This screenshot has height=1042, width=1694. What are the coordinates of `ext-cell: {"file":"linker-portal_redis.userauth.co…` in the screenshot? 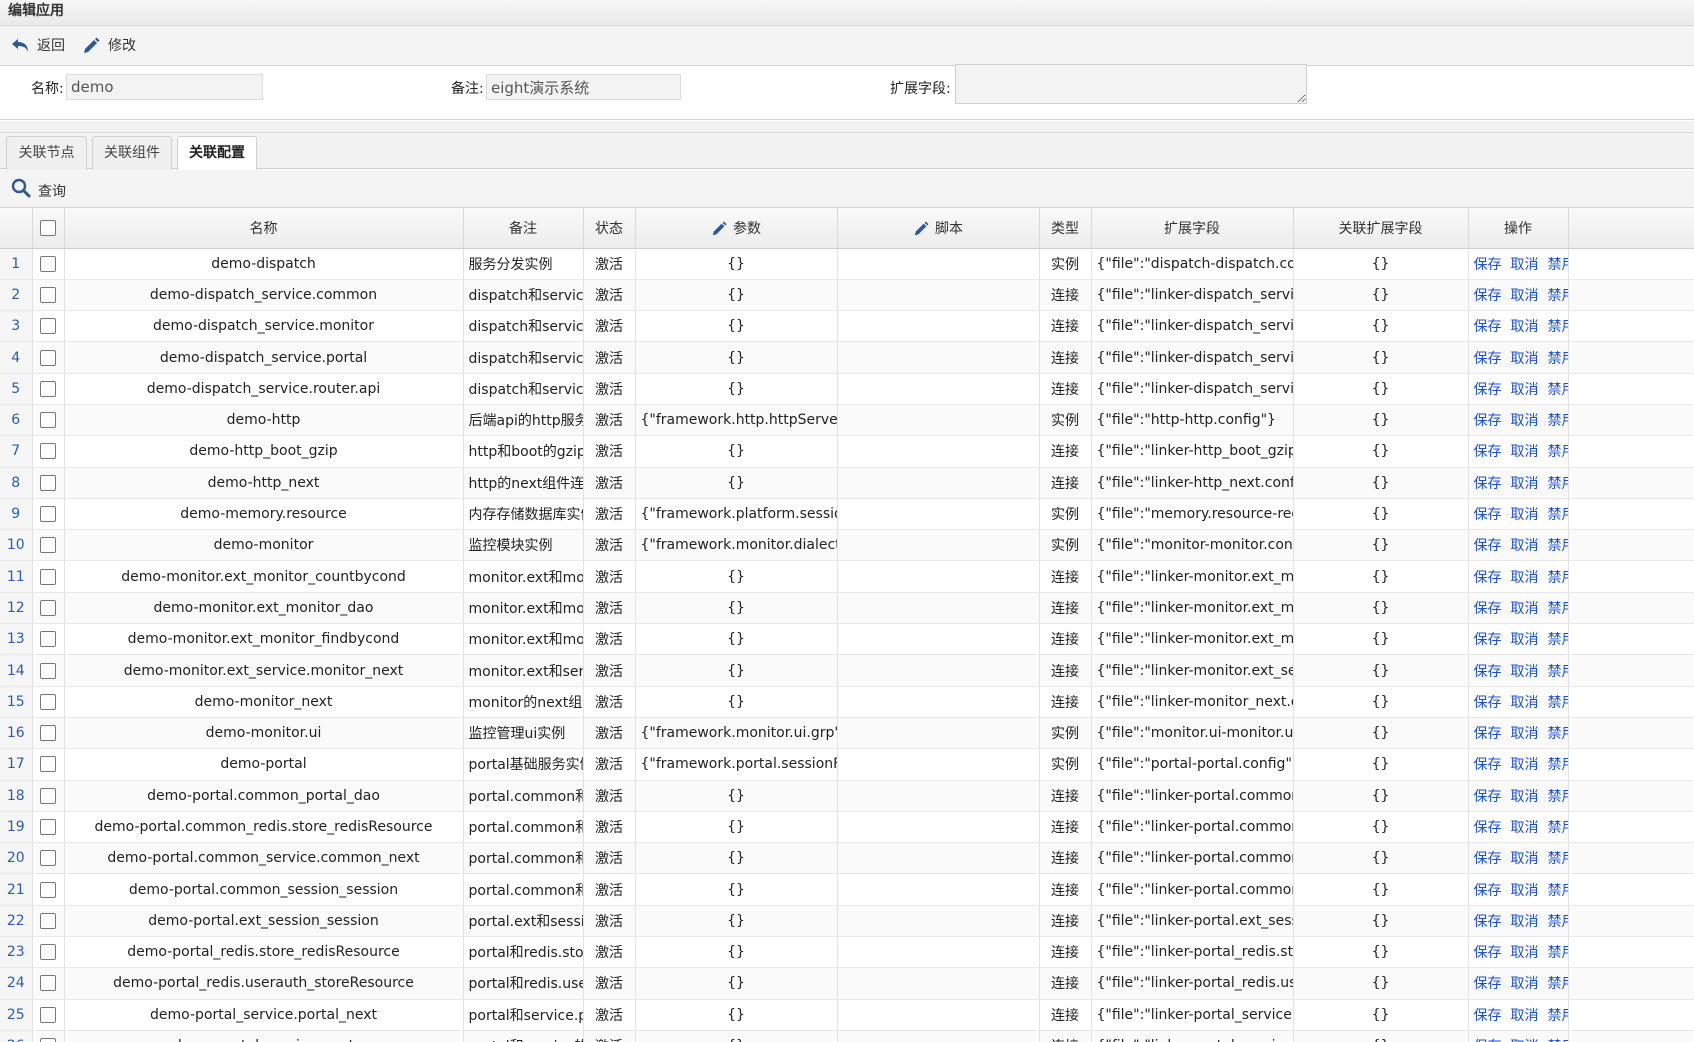 It's located at (1192, 983).